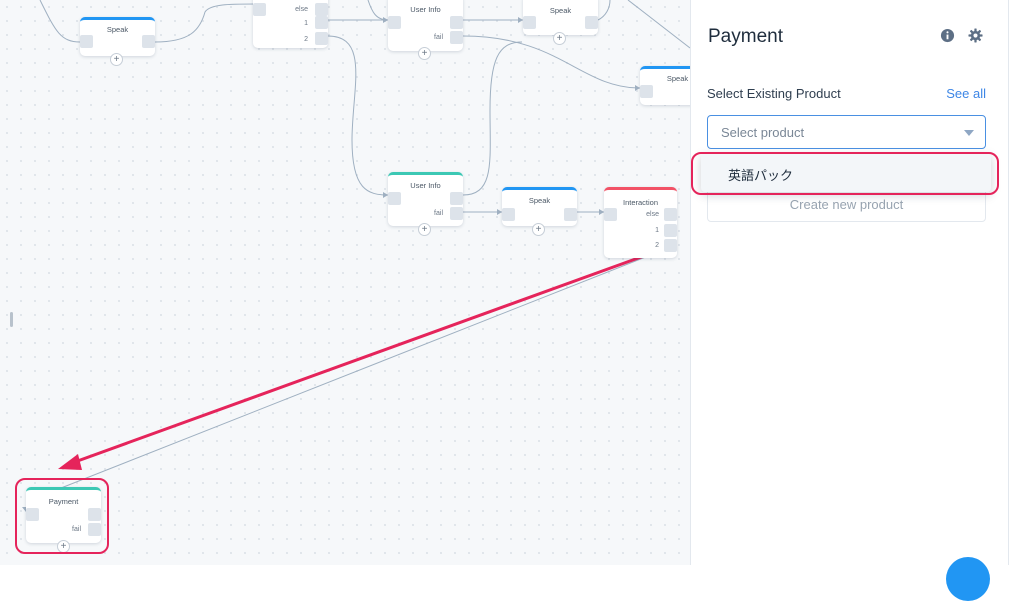 The height and width of the screenshot is (601, 1024). Describe the element at coordinates (846, 204) in the screenshot. I see `create-product-label: Create new product` at that location.